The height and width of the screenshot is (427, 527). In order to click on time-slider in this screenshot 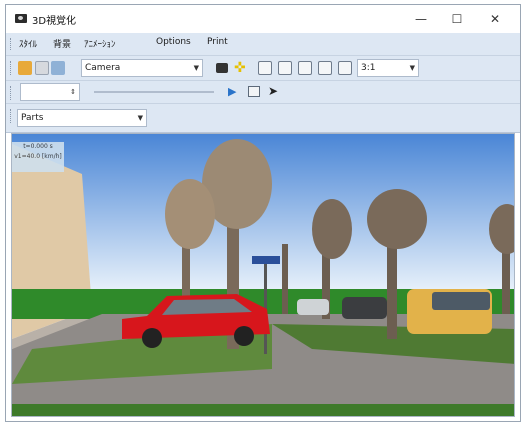, I will do `click(154, 92)`.